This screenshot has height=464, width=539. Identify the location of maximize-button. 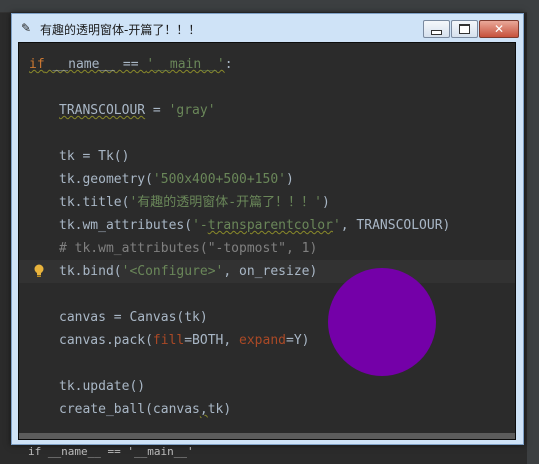
(464, 29).